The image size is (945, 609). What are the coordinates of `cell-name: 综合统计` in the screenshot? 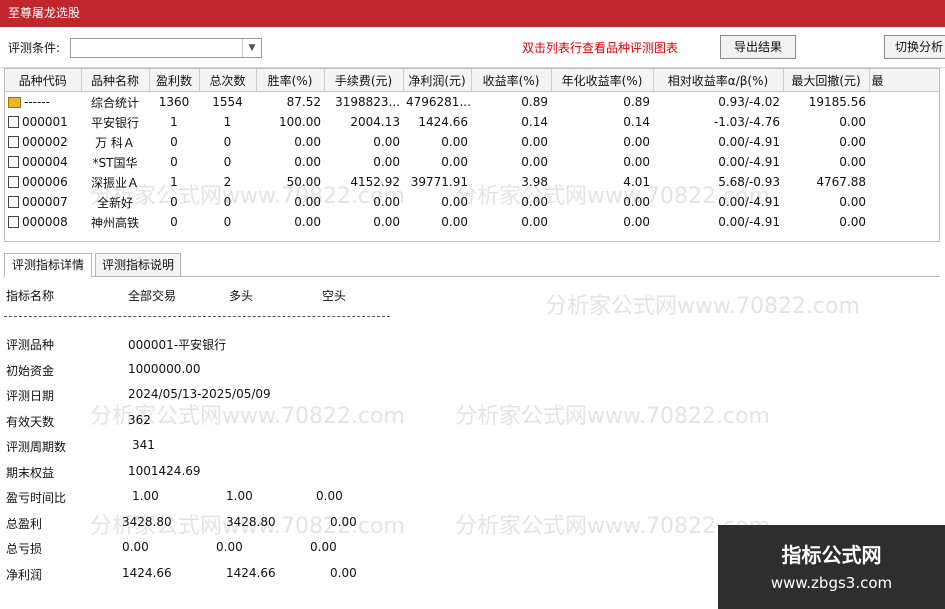 It's located at (114, 102).